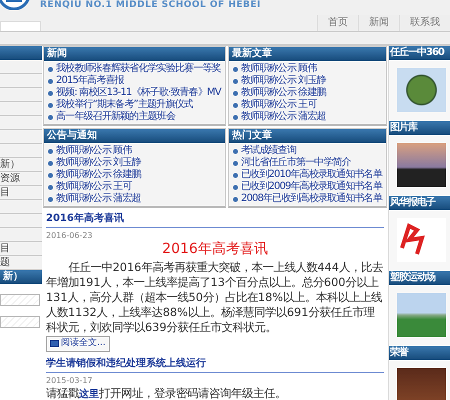 This screenshot has width=450, height=400. I want to click on search-field, so click(20, 26).